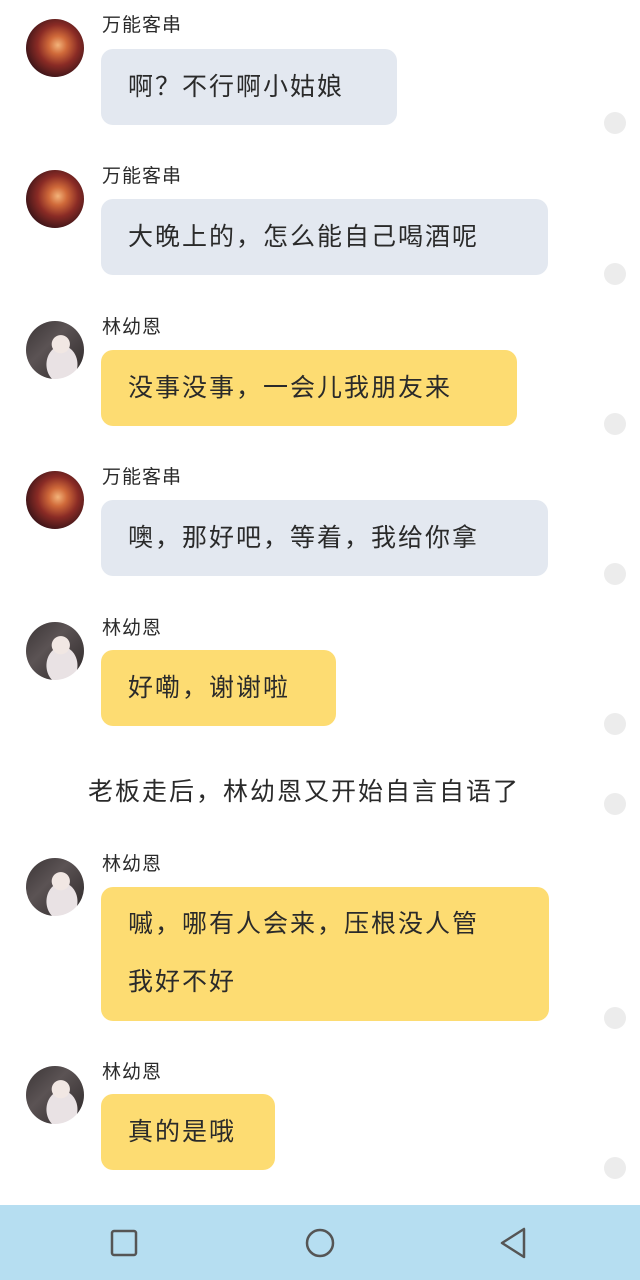 Image resolution: width=640 pixels, height=1280 pixels. I want to click on circle-icon, so click(320, 1243).